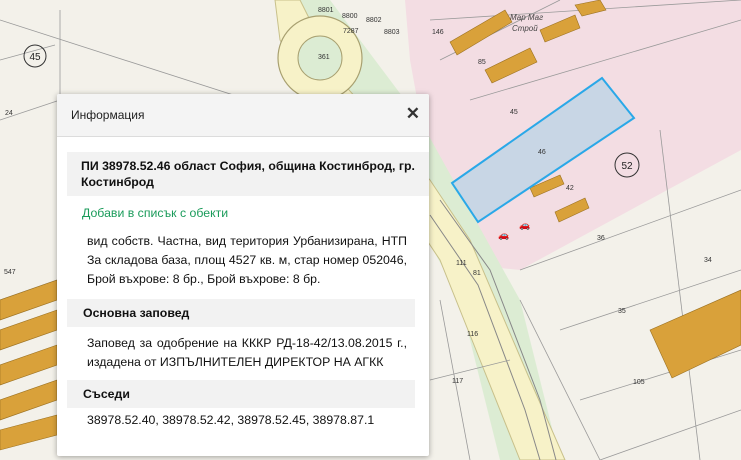 This screenshot has width=741, height=460. What do you see at coordinates (392, 32) in the screenshot?
I see `map-label: 8803` at bounding box center [392, 32].